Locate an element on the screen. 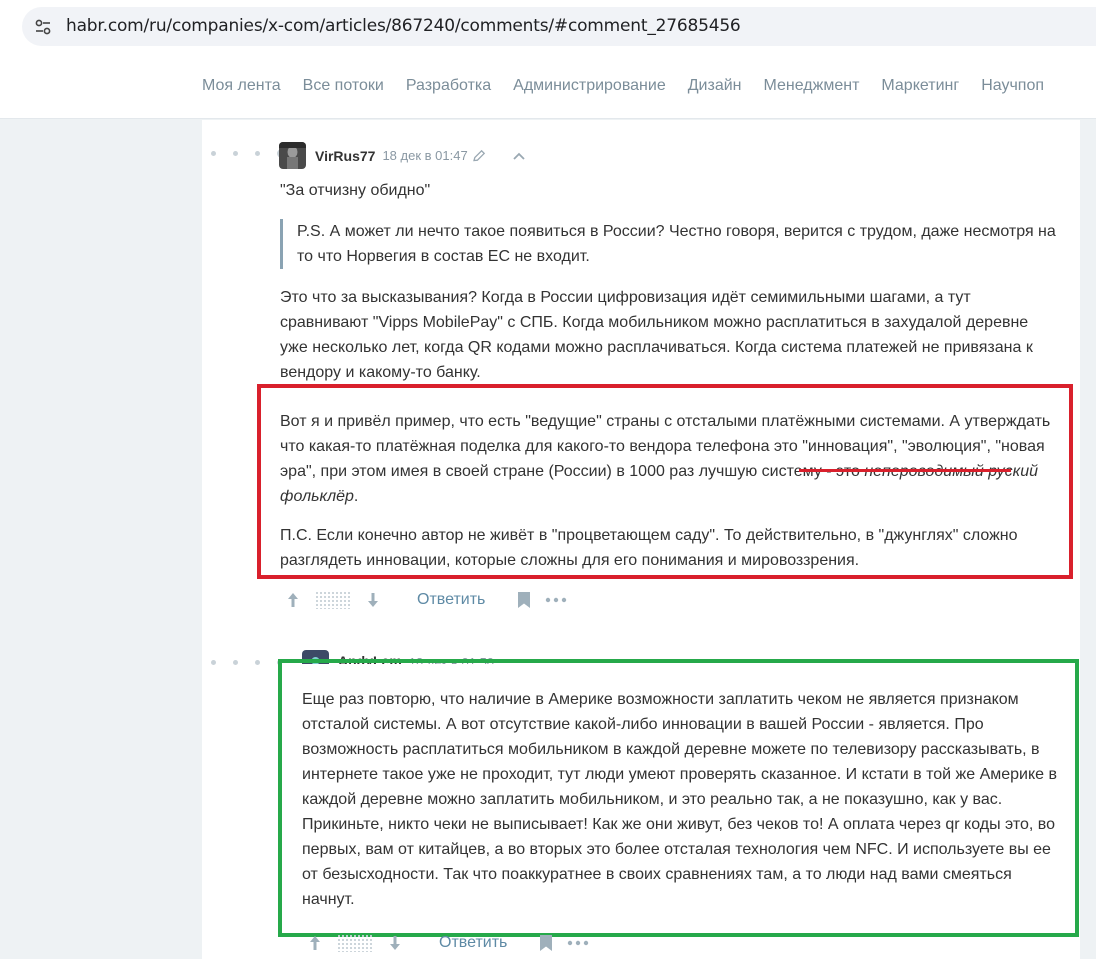 This screenshot has width=1096, height=959. avatar-image-icon is located at coordinates (292, 155).